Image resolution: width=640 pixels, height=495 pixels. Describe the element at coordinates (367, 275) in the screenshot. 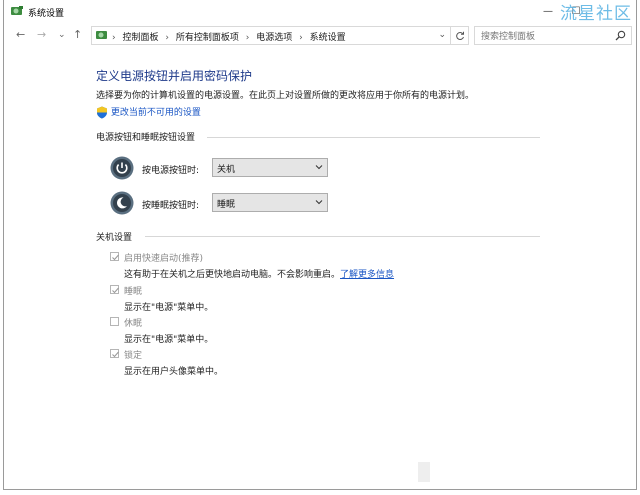

I see `learn-more-link: 了解更多信息` at that location.